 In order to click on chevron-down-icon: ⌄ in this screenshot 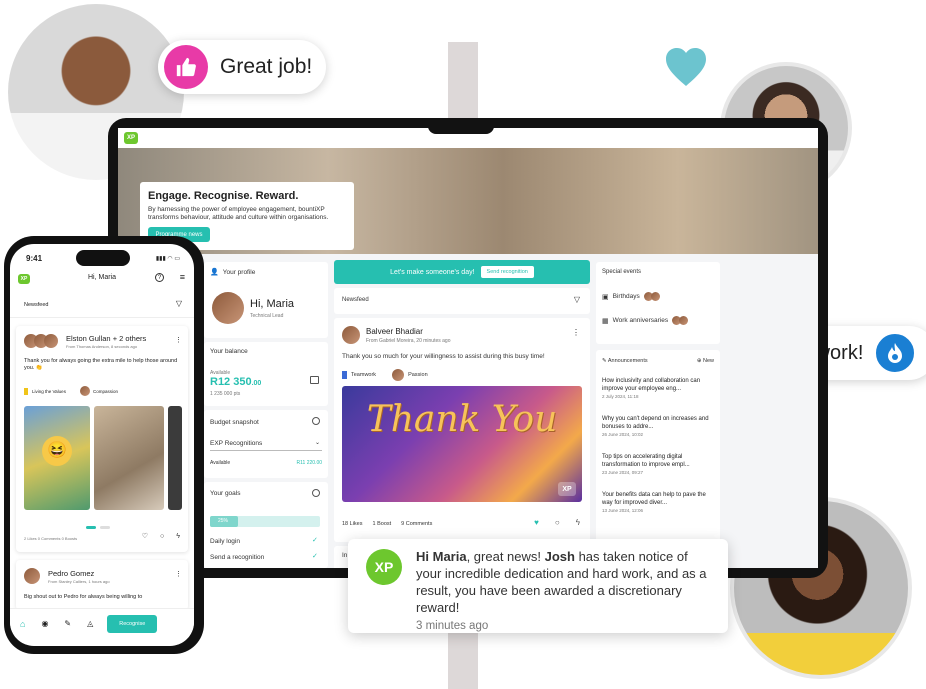, I will do `click(317, 443)`.